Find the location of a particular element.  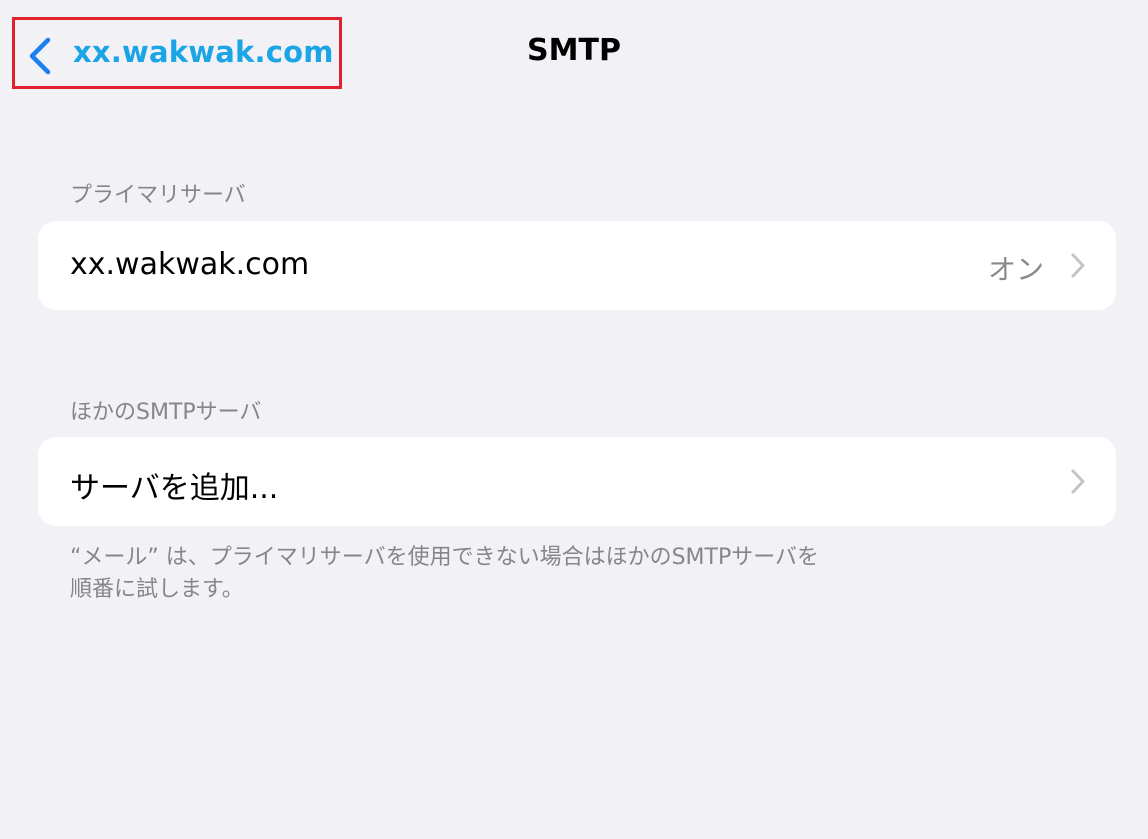

other-servers-section-header: ほかのSMTPサーバ is located at coordinates (166, 412).